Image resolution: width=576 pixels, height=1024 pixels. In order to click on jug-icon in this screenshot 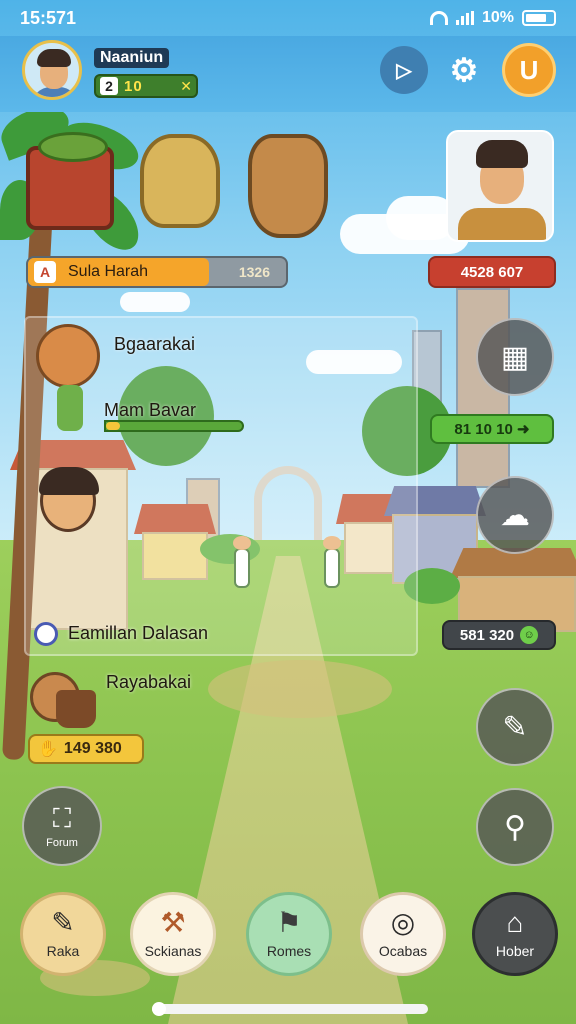, I will do `click(288, 186)`.